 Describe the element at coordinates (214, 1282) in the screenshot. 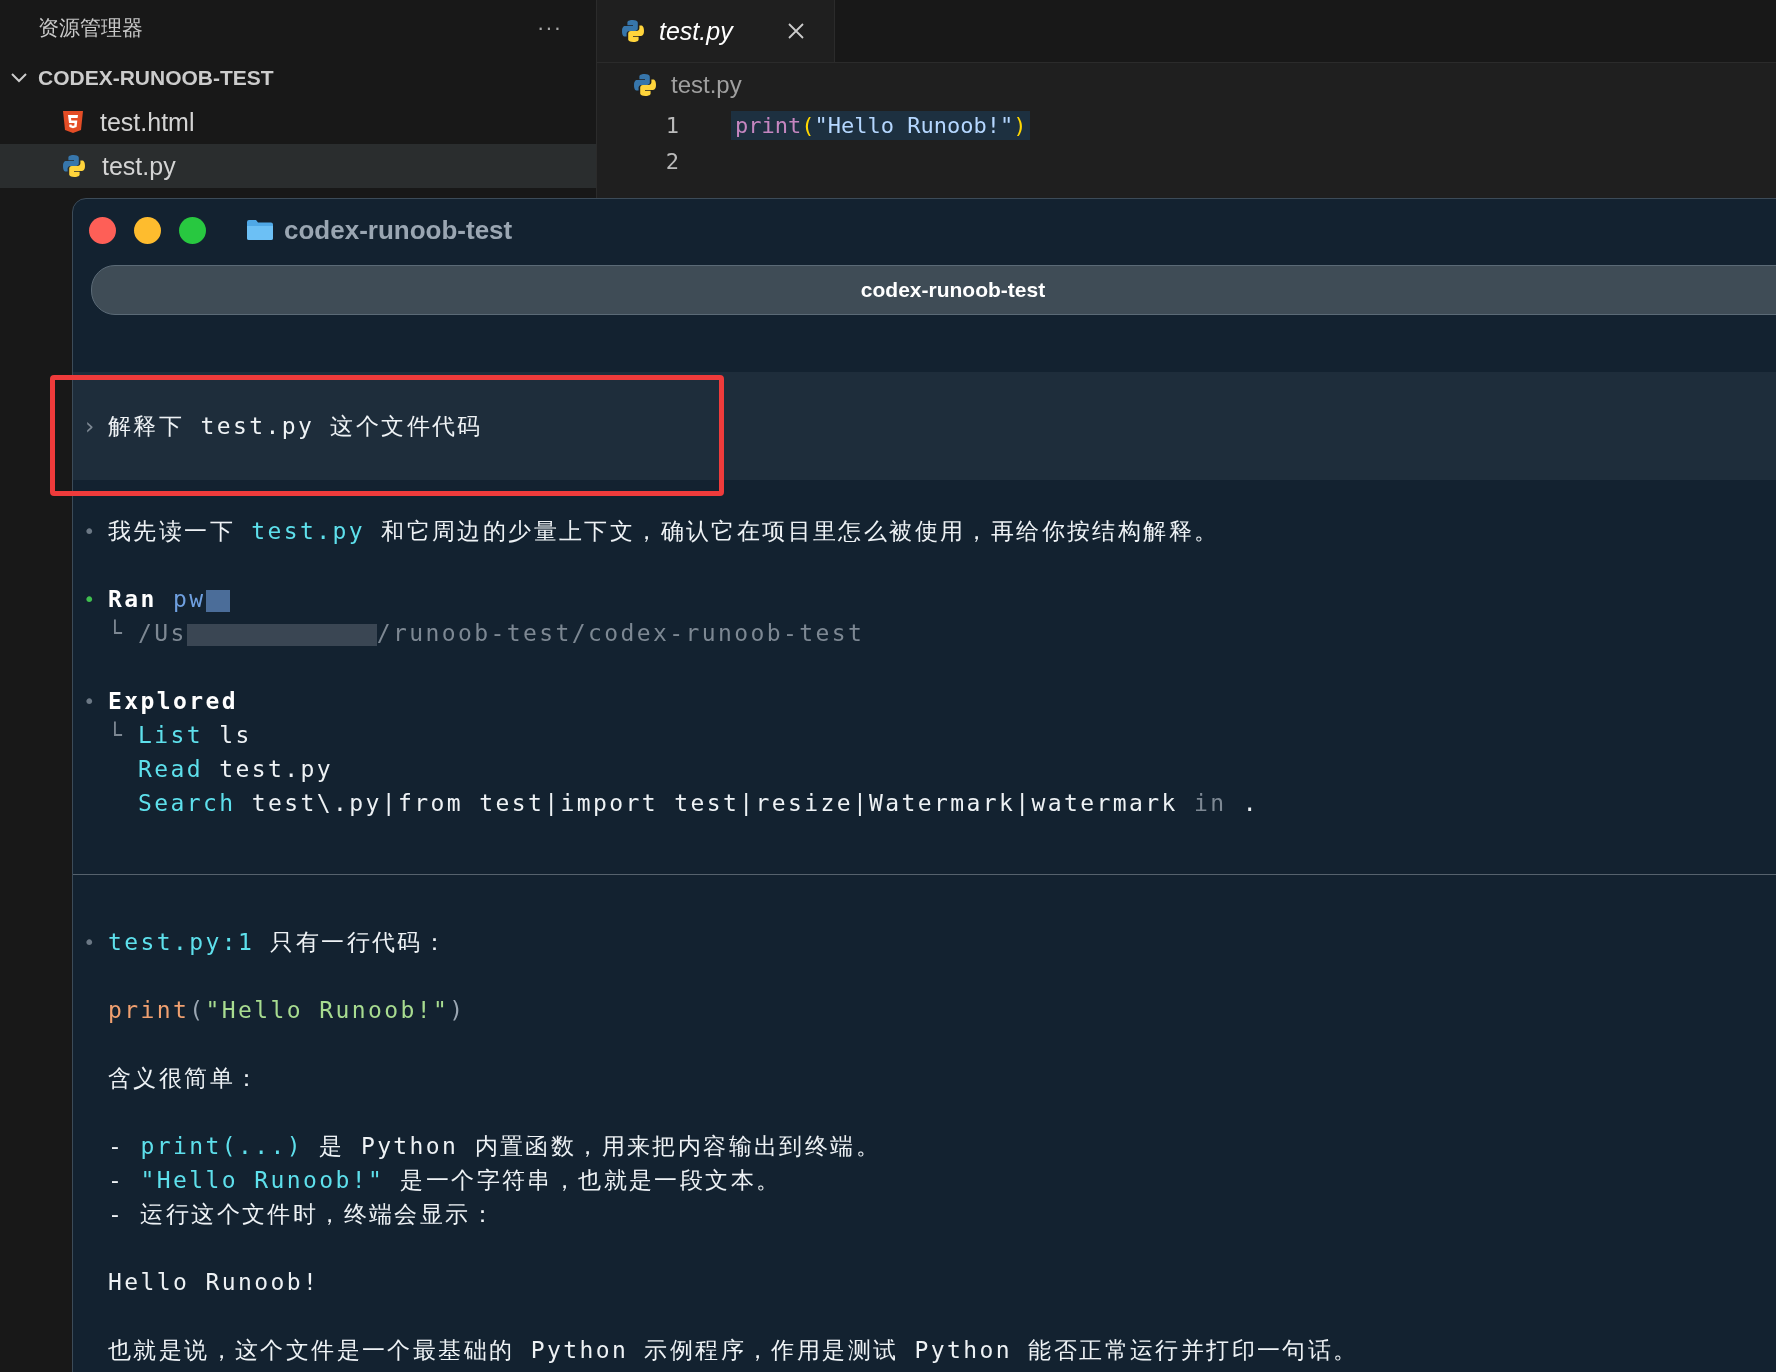

I see `output-line: Hello Runoob!` at that location.